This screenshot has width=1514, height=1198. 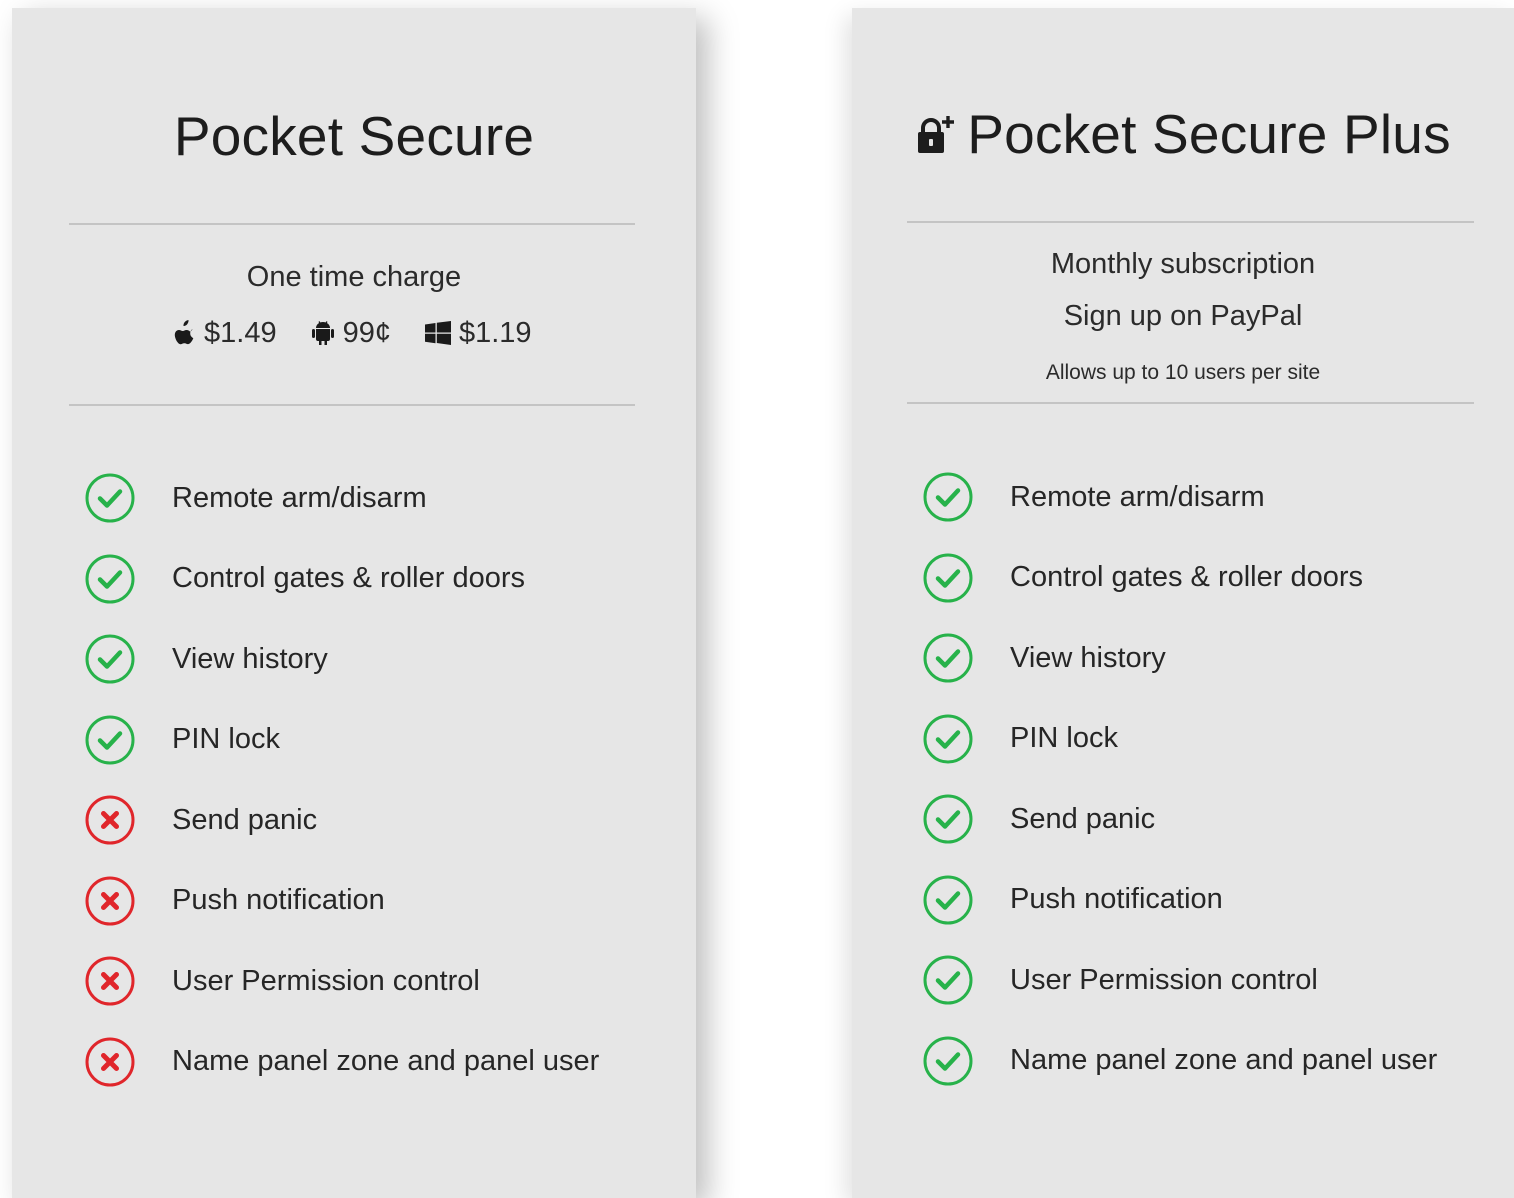 What do you see at coordinates (1183, 316) in the screenshot?
I see `signup-note: Sign up on PayPal` at bounding box center [1183, 316].